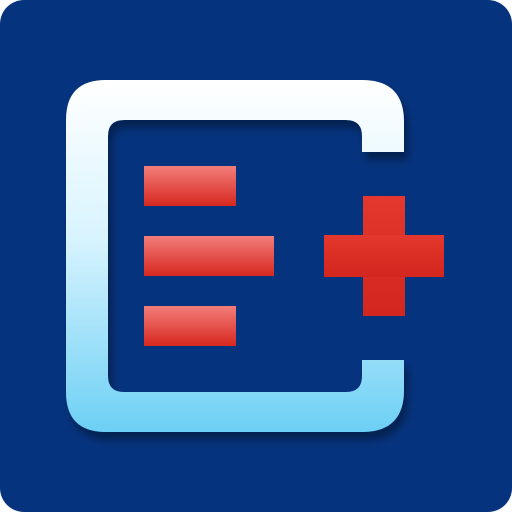  I want to click on text-line-bottom, so click(190, 326).